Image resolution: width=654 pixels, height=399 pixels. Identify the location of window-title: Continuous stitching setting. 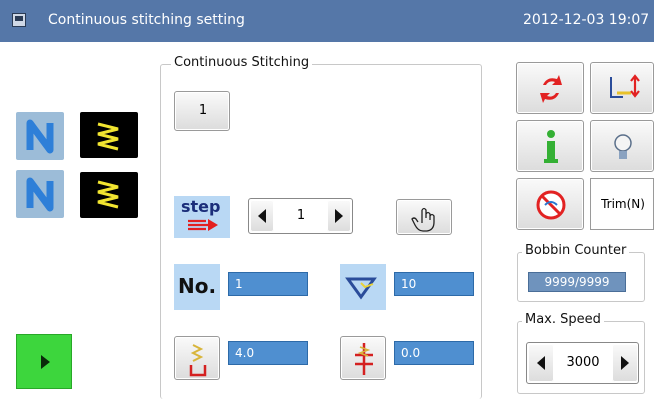
(146, 20).